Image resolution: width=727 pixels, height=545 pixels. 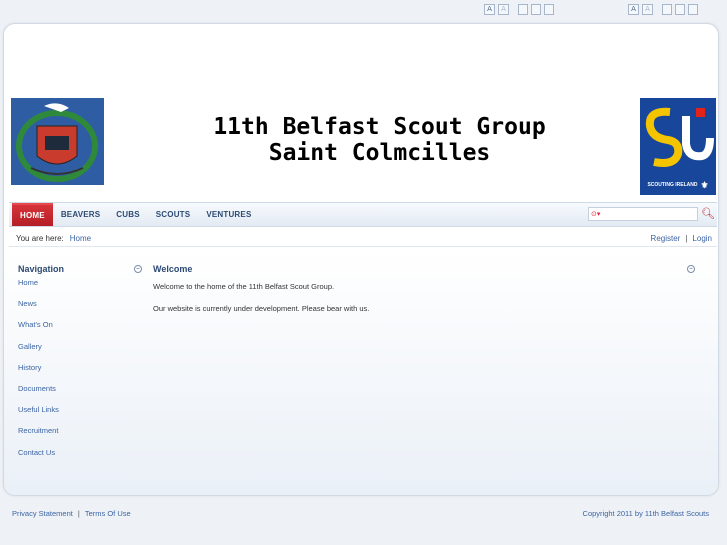 What do you see at coordinates (645, 513) in the screenshot?
I see `copyright-text: Copyright 2011 by 11th Belfast Scouts` at bounding box center [645, 513].